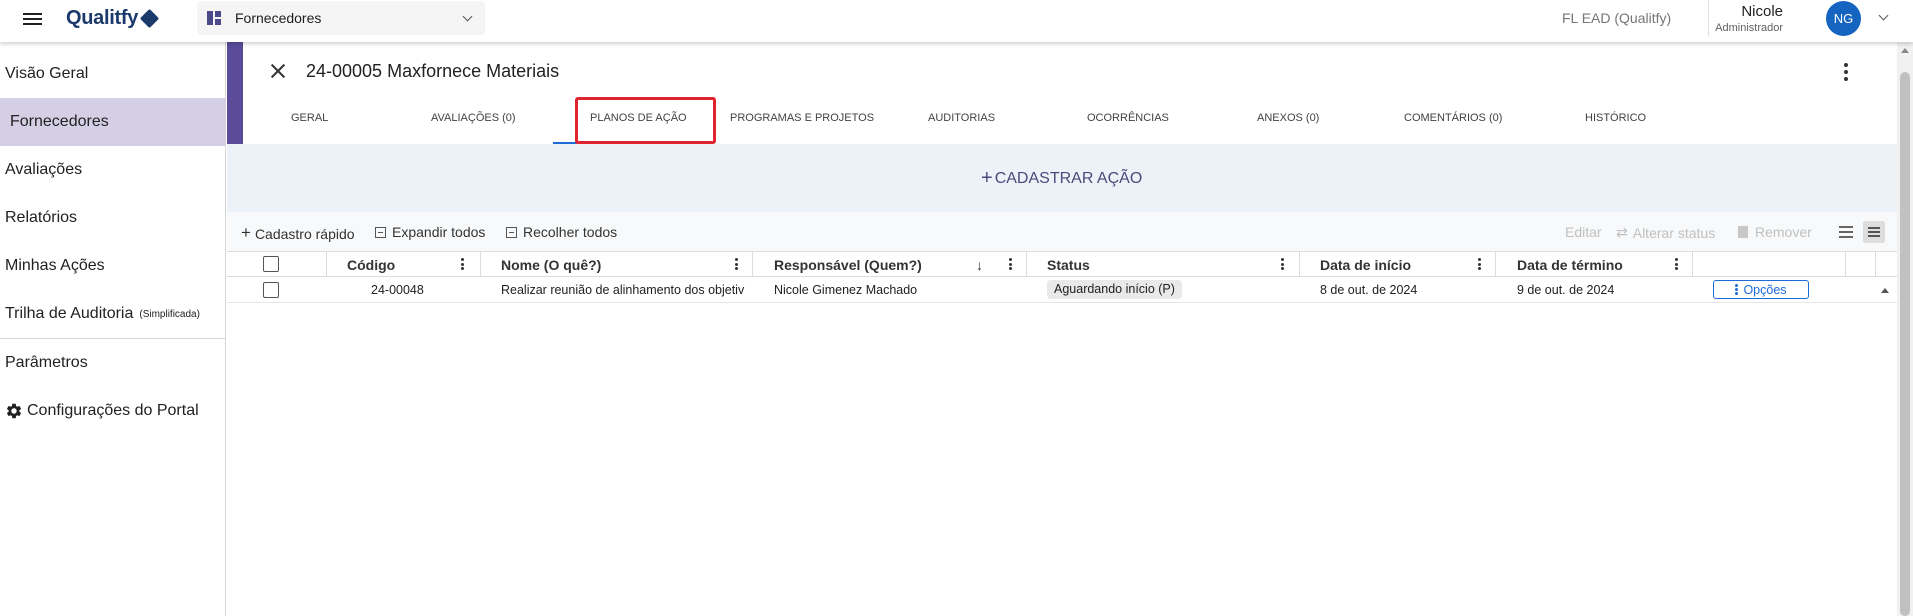 Image resolution: width=1913 pixels, height=616 pixels. I want to click on list-view-icon, so click(1846, 233).